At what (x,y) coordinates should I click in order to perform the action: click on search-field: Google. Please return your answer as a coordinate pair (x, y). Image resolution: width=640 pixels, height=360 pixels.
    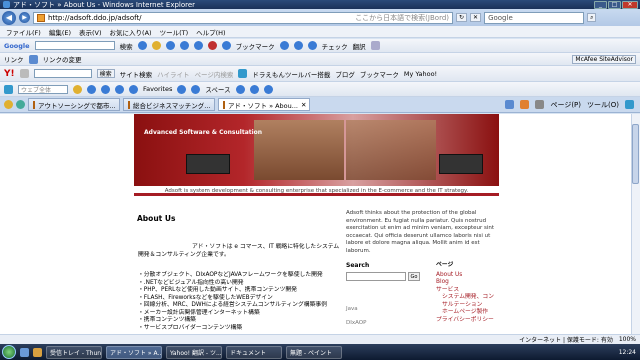
    Looking at the image, I should click on (534, 17).